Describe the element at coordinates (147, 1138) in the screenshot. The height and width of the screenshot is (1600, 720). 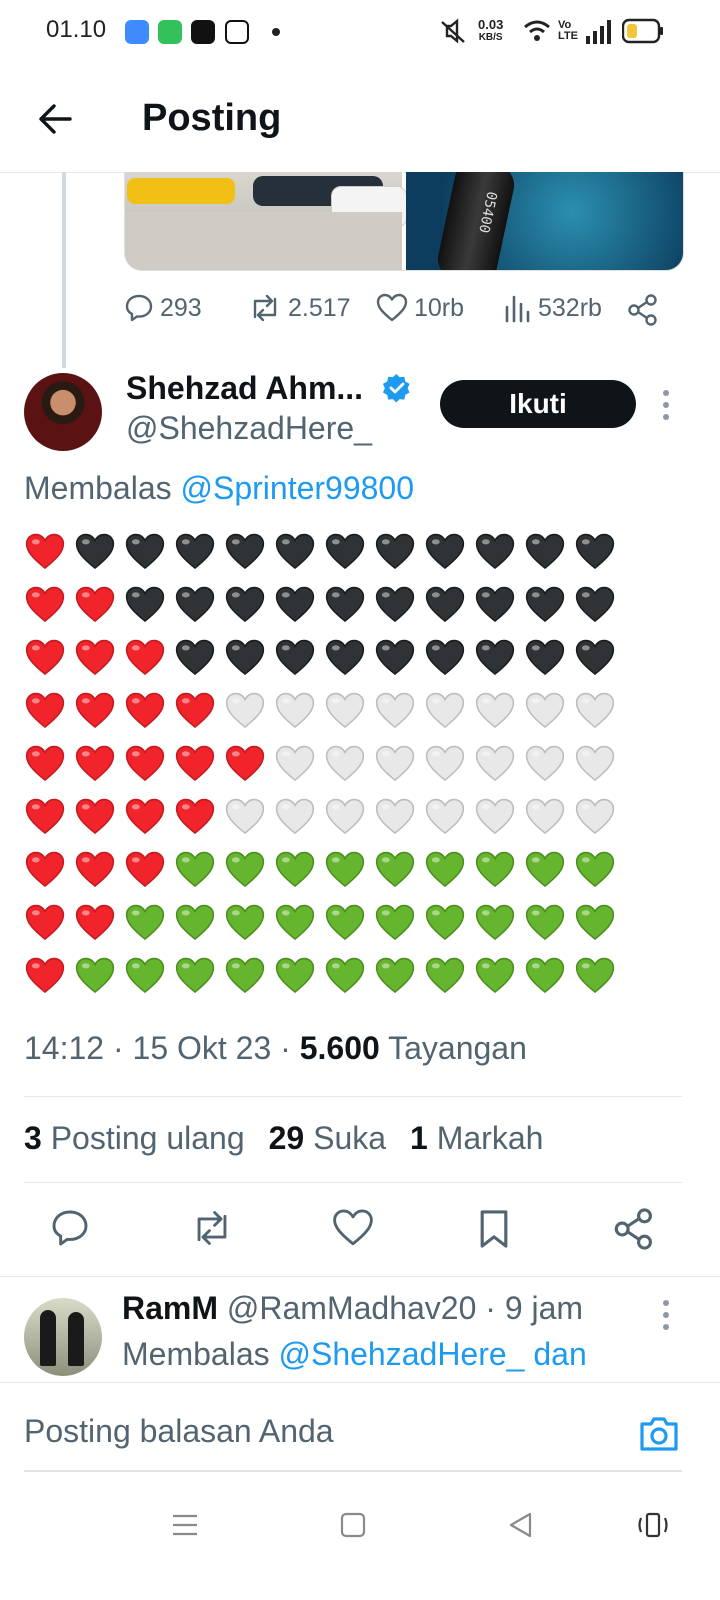
I see `reposts-label: Posting ulang` at that location.